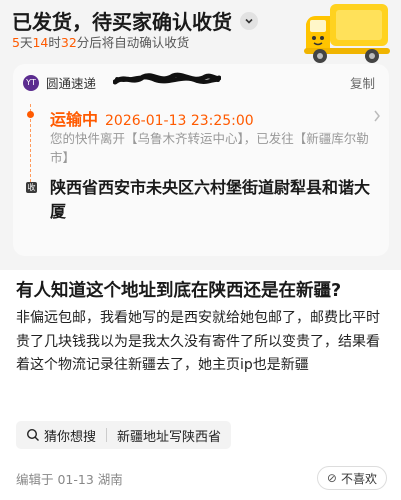  What do you see at coordinates (331, 478) in the screenshot?
I see `dislike-icon: ⊘` at bounding box center [331, 478].